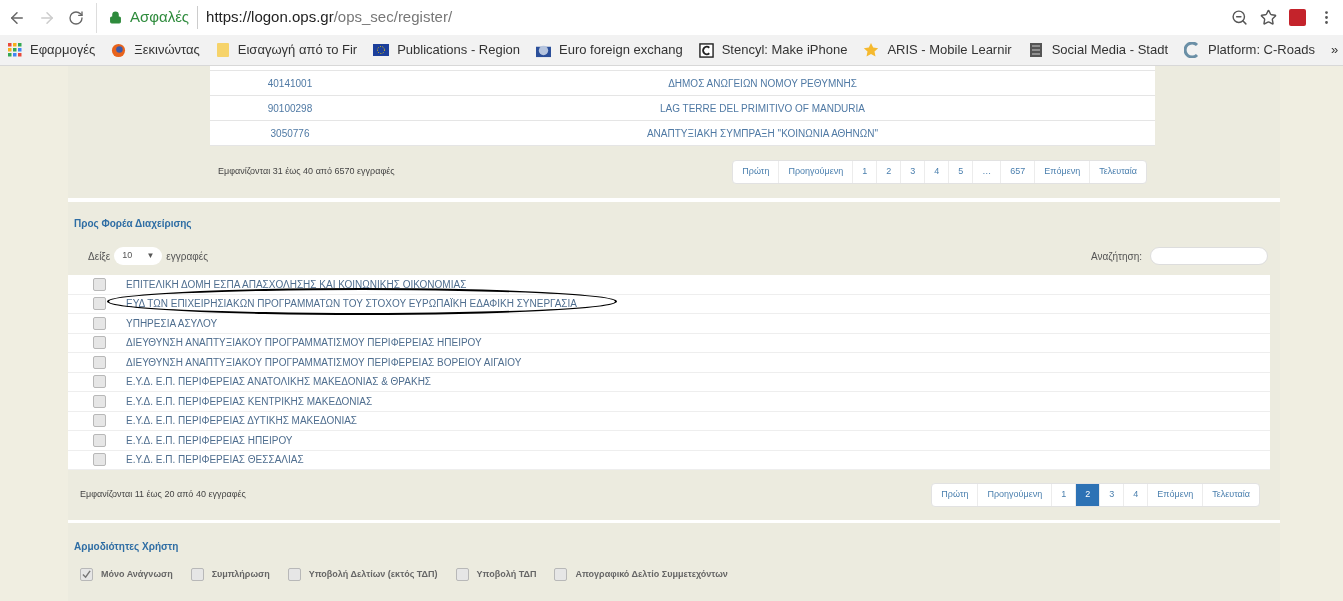 The width and height of the screenshot is (1343, 601). I want to click on authority-name: Ε.Υ.Δ. Ε.Π. ΠΕΡΙΦΕΡΕΙΑΣ ΘΕΣΣΑΛΙΑΣ, so click(215, 460).